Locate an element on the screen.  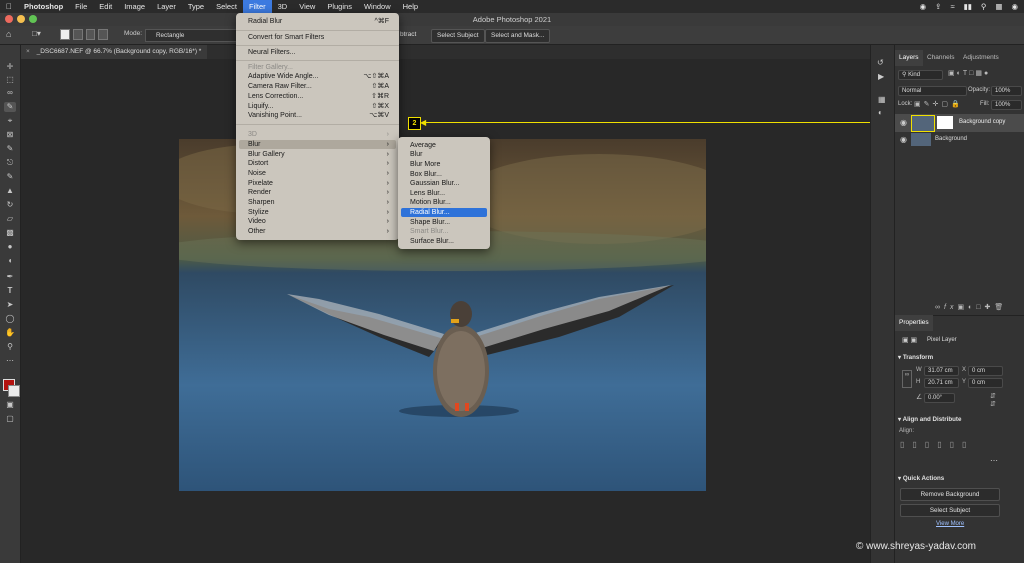
menu-3d: 3D is located at coordinates (283, 6).